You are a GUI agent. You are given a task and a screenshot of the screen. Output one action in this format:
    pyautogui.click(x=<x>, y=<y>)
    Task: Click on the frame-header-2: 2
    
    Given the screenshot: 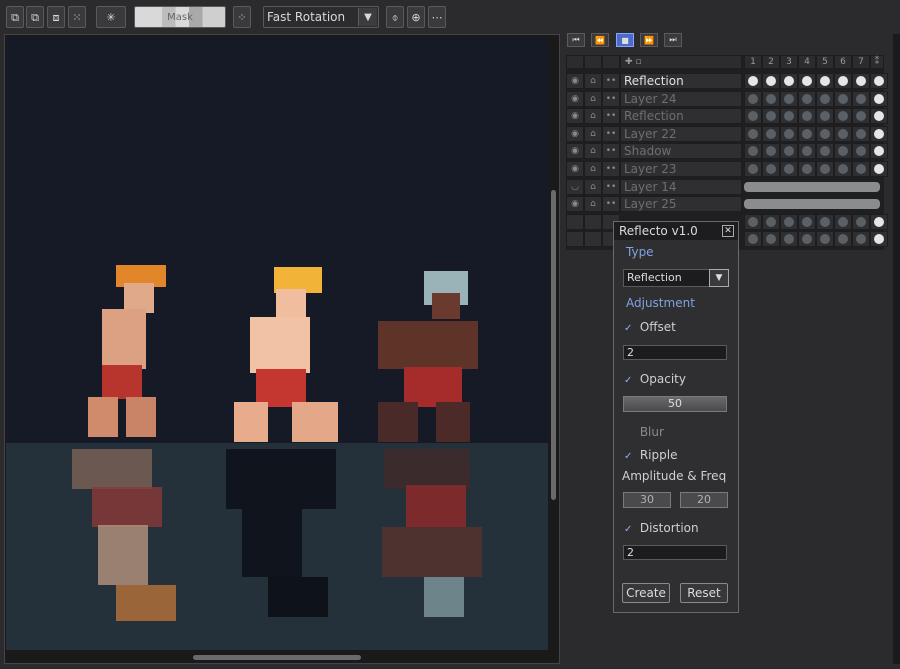 What is the action you would take?
    pyautogui.click(x=771, y=62)
    